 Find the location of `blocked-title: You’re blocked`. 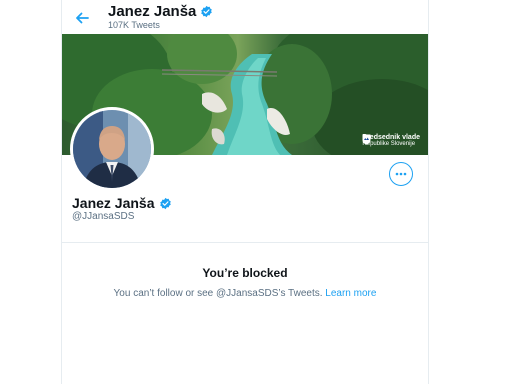

blocked-title: You’re blocked is located at coordinates (245, 273).